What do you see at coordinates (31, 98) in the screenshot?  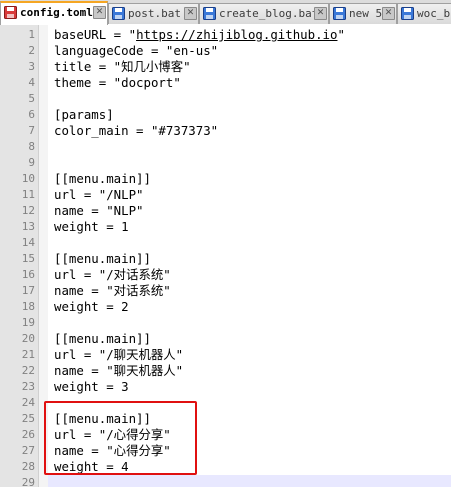 I see `line-number: 5` at bounding box center [31, 98].